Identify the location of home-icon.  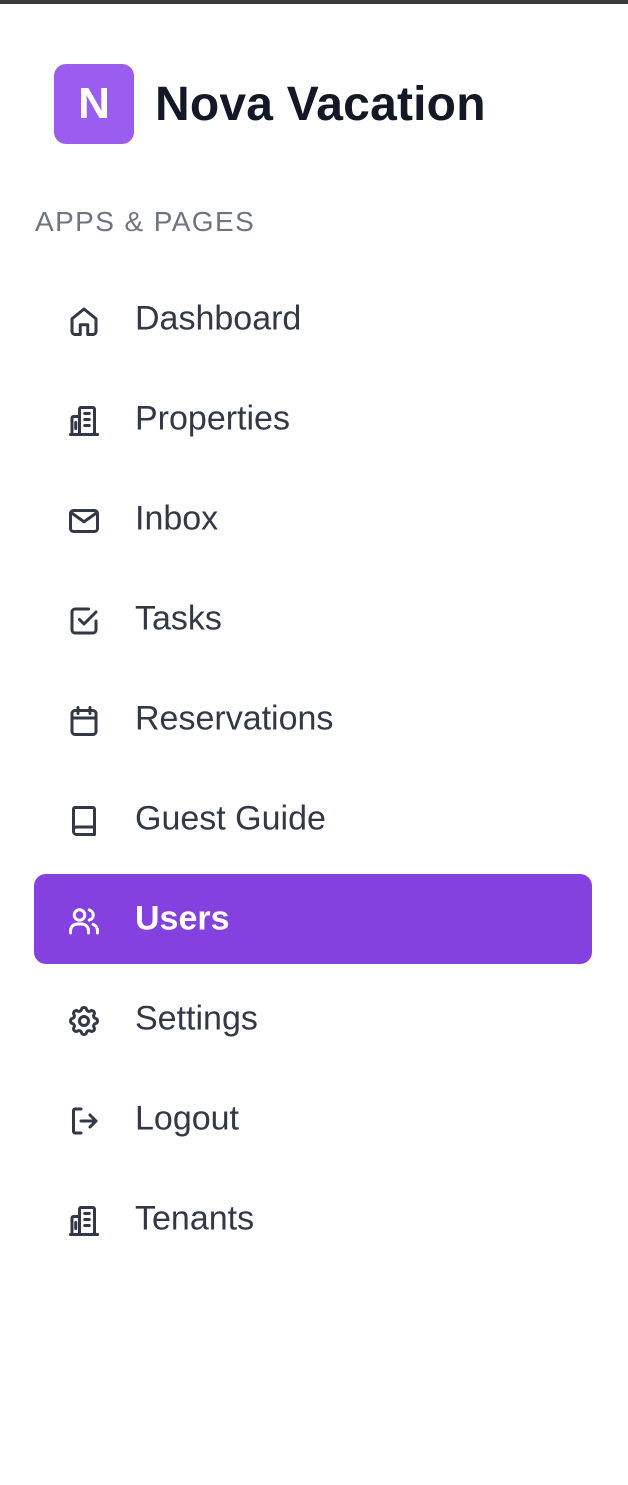
(84, 321).